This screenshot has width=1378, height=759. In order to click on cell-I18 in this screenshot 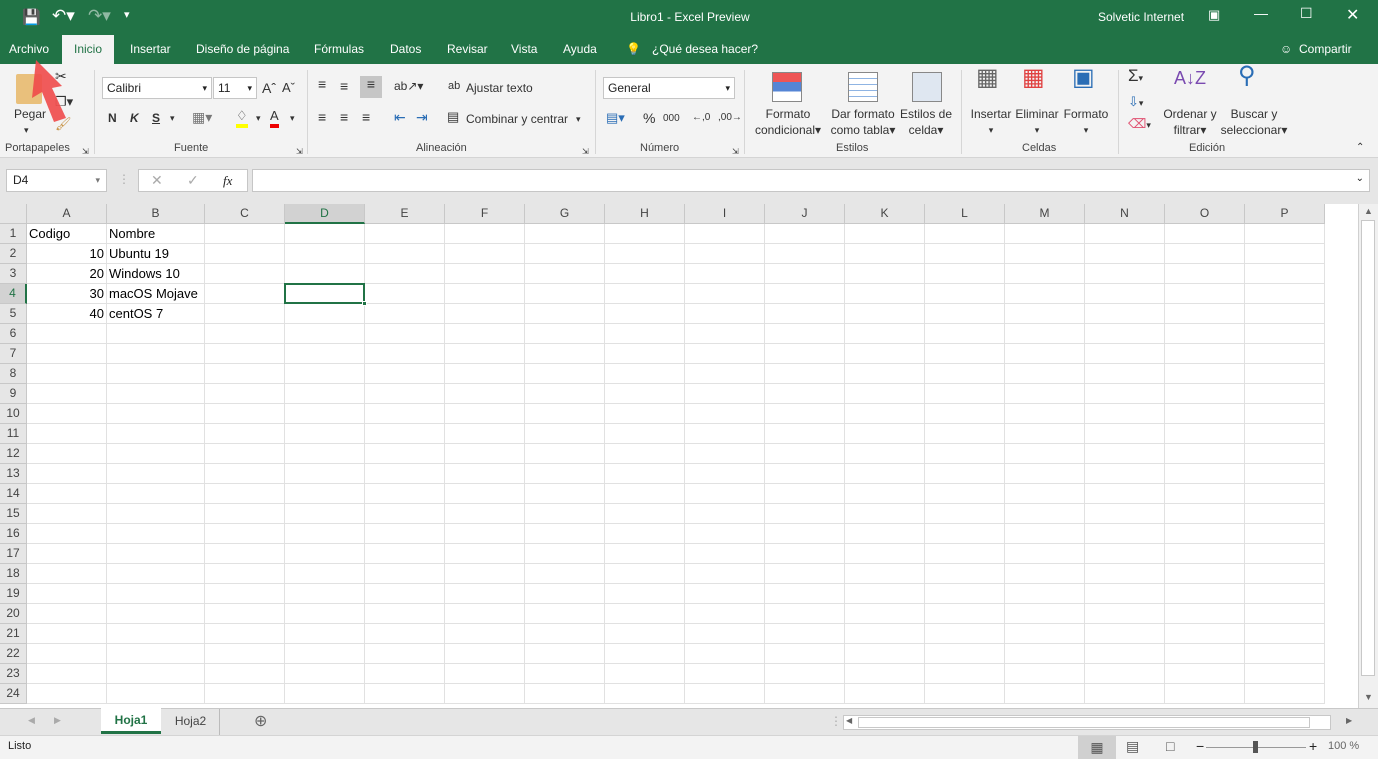, I will do `click(725, 574)`.